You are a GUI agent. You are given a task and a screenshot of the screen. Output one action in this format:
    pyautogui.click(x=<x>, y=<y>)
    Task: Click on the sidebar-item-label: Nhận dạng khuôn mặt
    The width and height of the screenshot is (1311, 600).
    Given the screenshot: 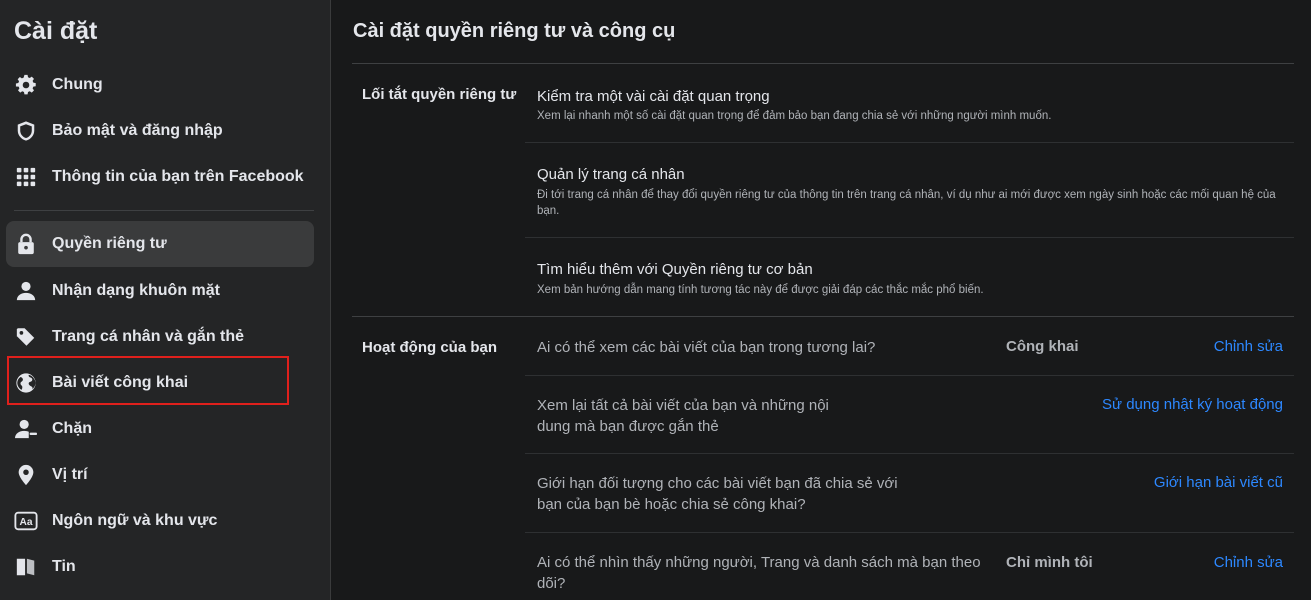 What is the action you would take?
    pyautogui.click(x=136, y=290)
    